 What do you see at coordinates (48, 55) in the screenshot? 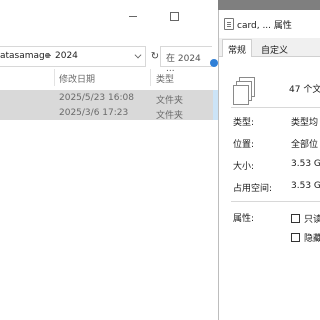
I see `chevron-right-icon: >` at bounding box center [48, 55].